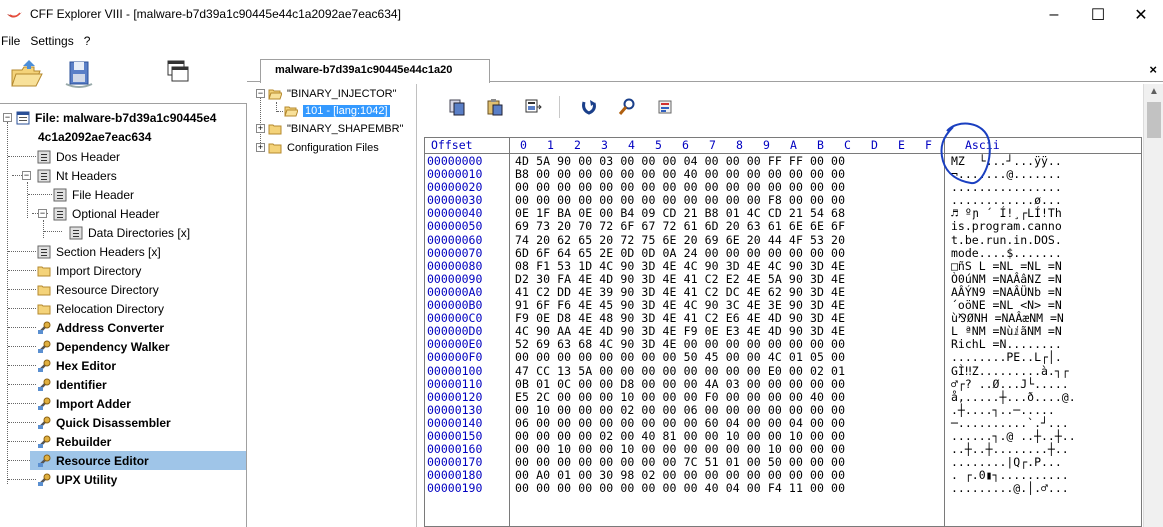  What do you see at coordinates (103, 346) in the screenshot?
I see `tree-item-dependency-walker: Dependency Walker` at bounding box center [103, 346].